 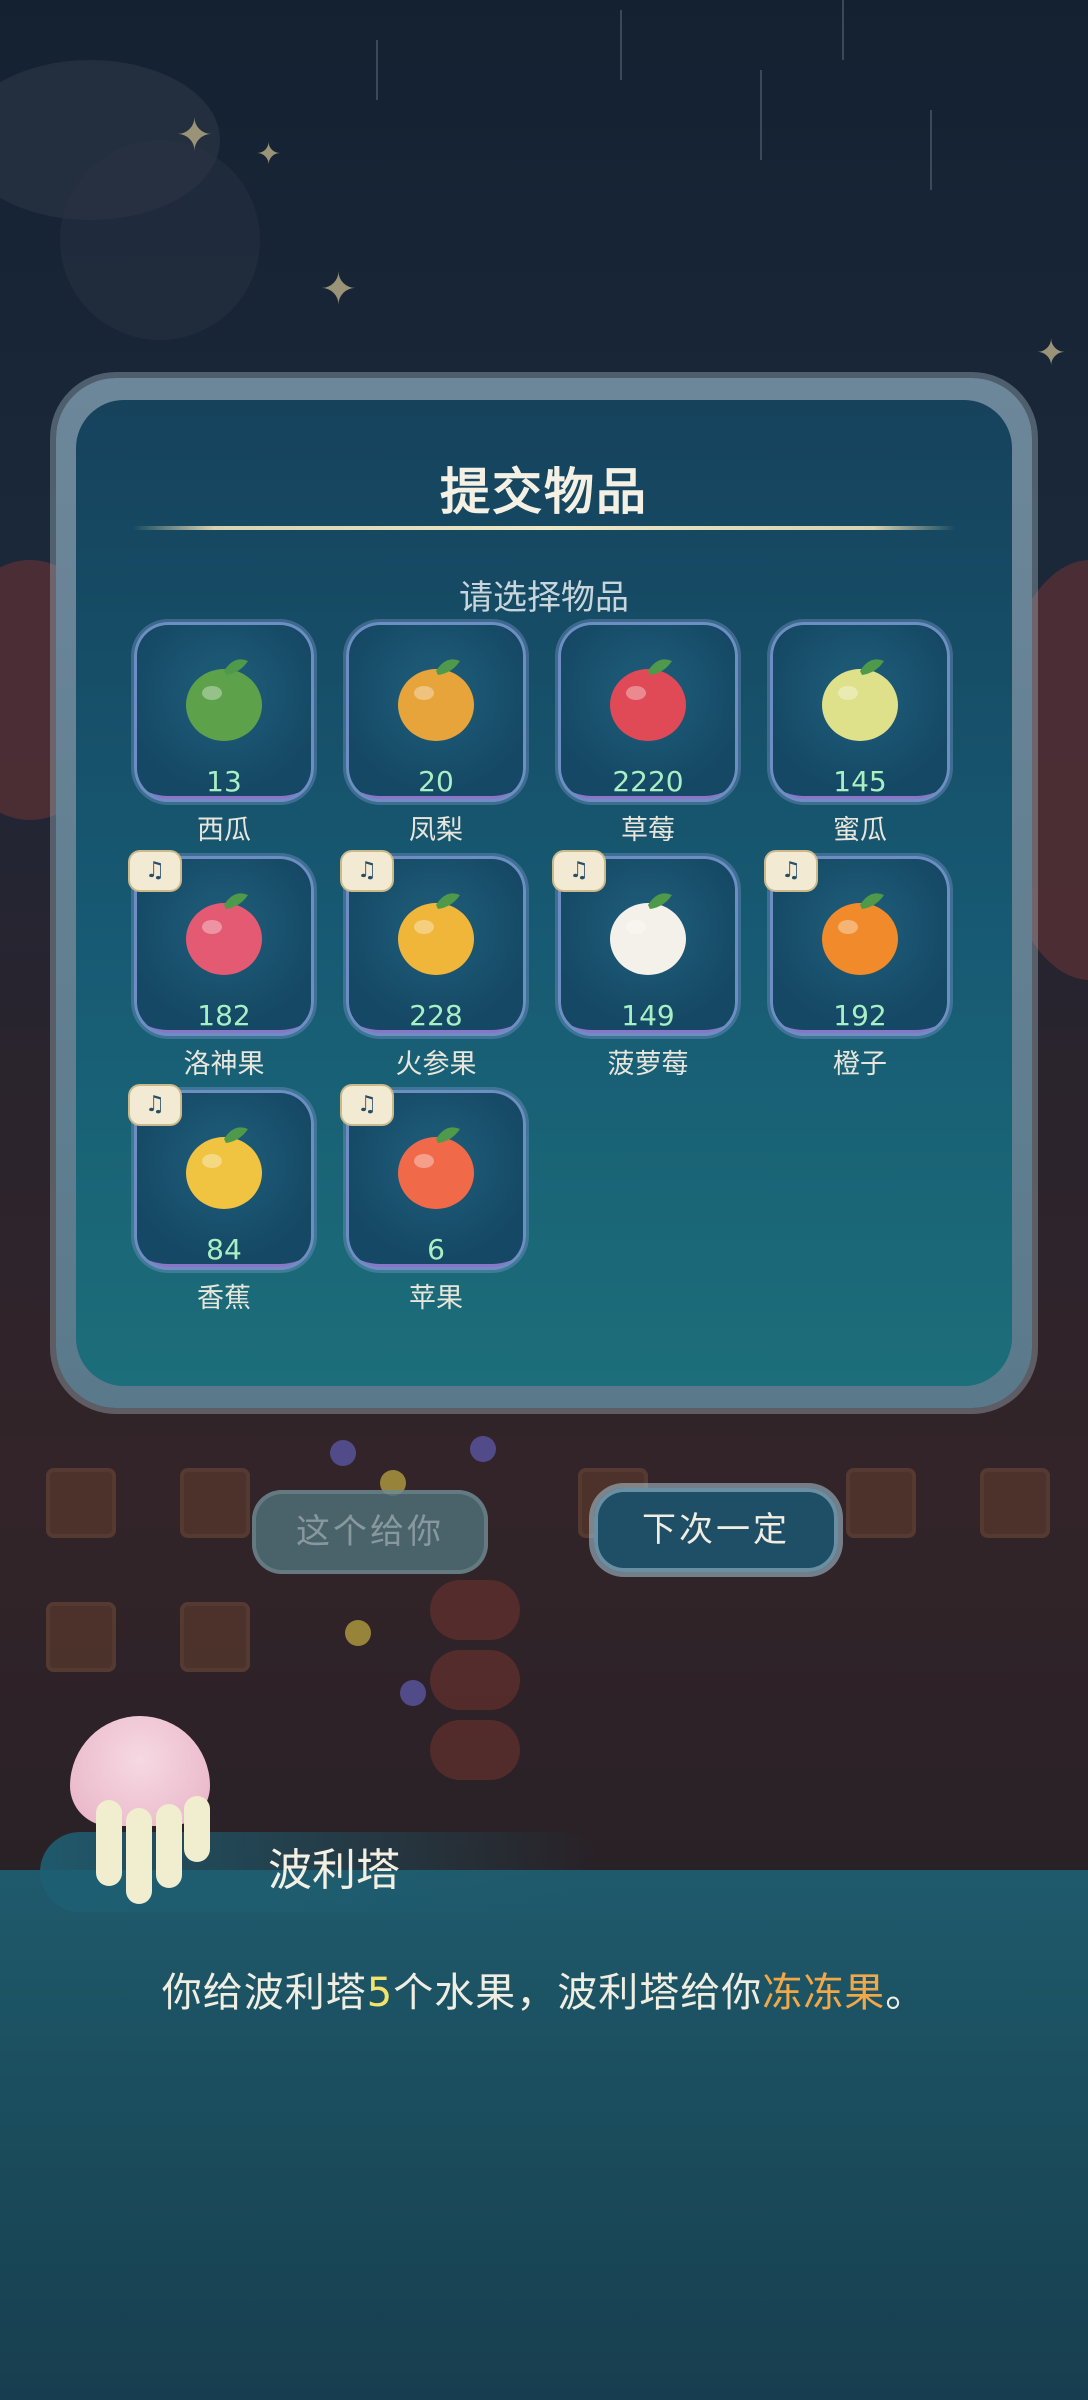 What do you see at coordinates (860, 781) in the screenshot?
I see `item-count: 145` at bounding box center [860, 781].